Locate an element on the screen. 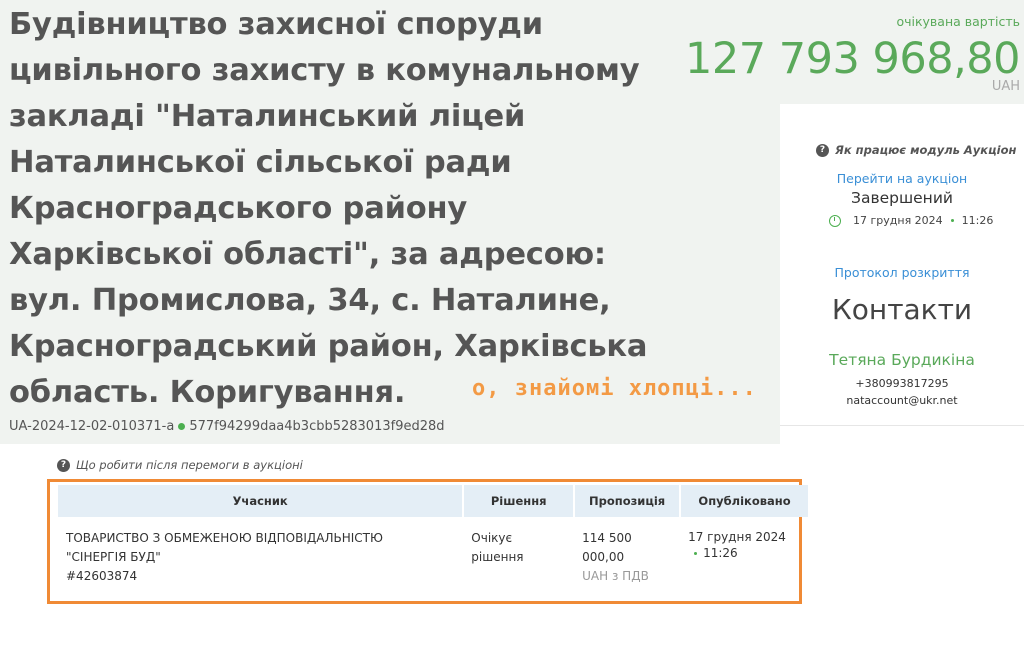 This screenshot has width=1024, height=648. auction-date: 17 грудня 2024 is located at coordinates (898, 220).